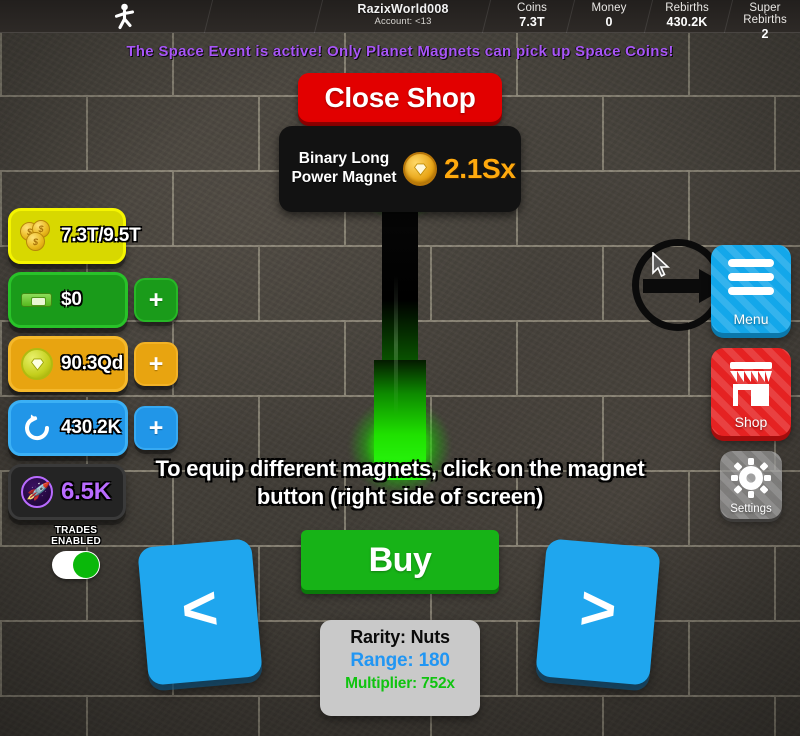 The image size is (800, 736). What do you see at coordinates (37, 364) in the screenshot?
I see `gem-icon` at bounding box center [37, 364].